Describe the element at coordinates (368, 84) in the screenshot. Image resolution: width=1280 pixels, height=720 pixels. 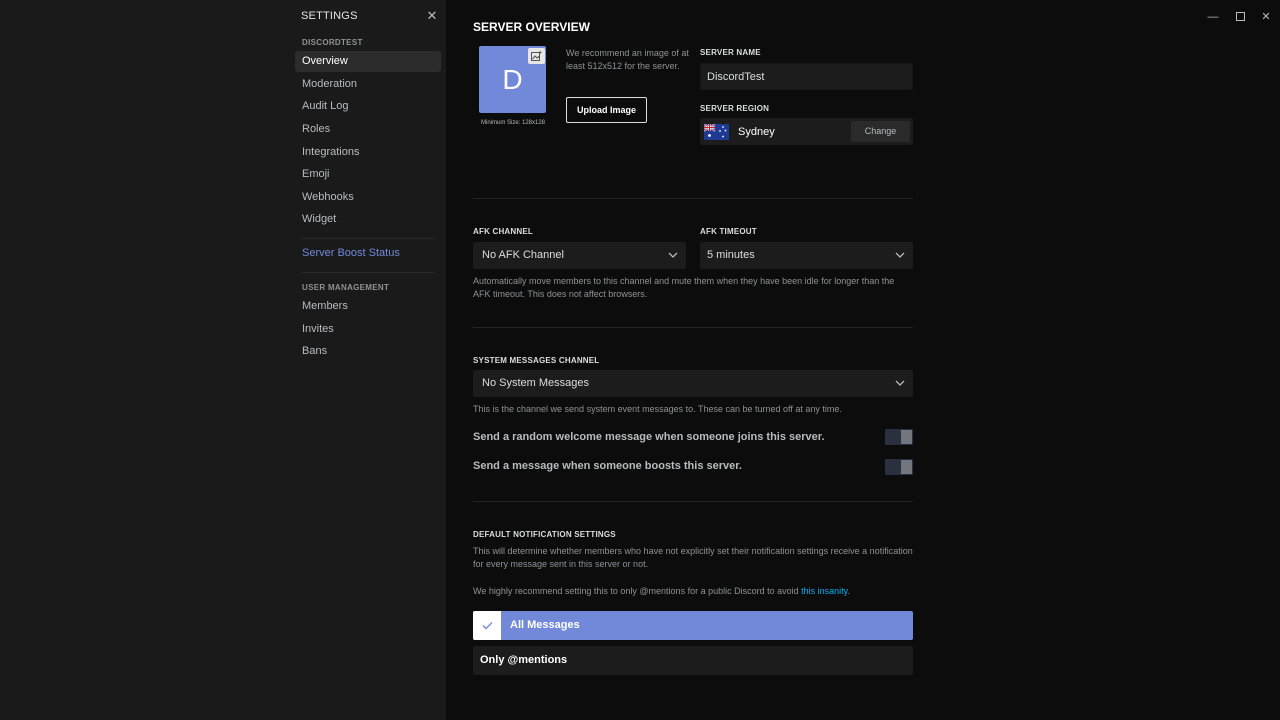
I see `sidebar-item-moderation: Moderation` at that location.